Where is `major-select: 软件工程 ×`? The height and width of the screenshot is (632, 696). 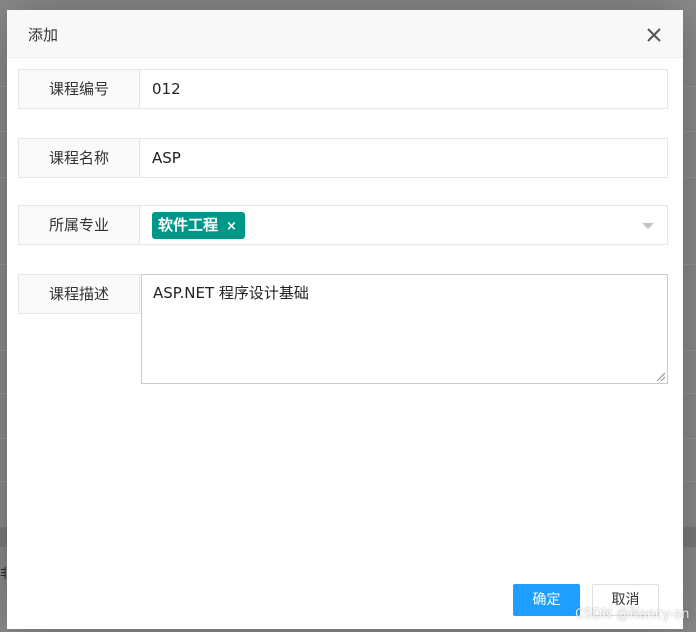 major-select: 软件工程 × is located at coordinates (404, 225).